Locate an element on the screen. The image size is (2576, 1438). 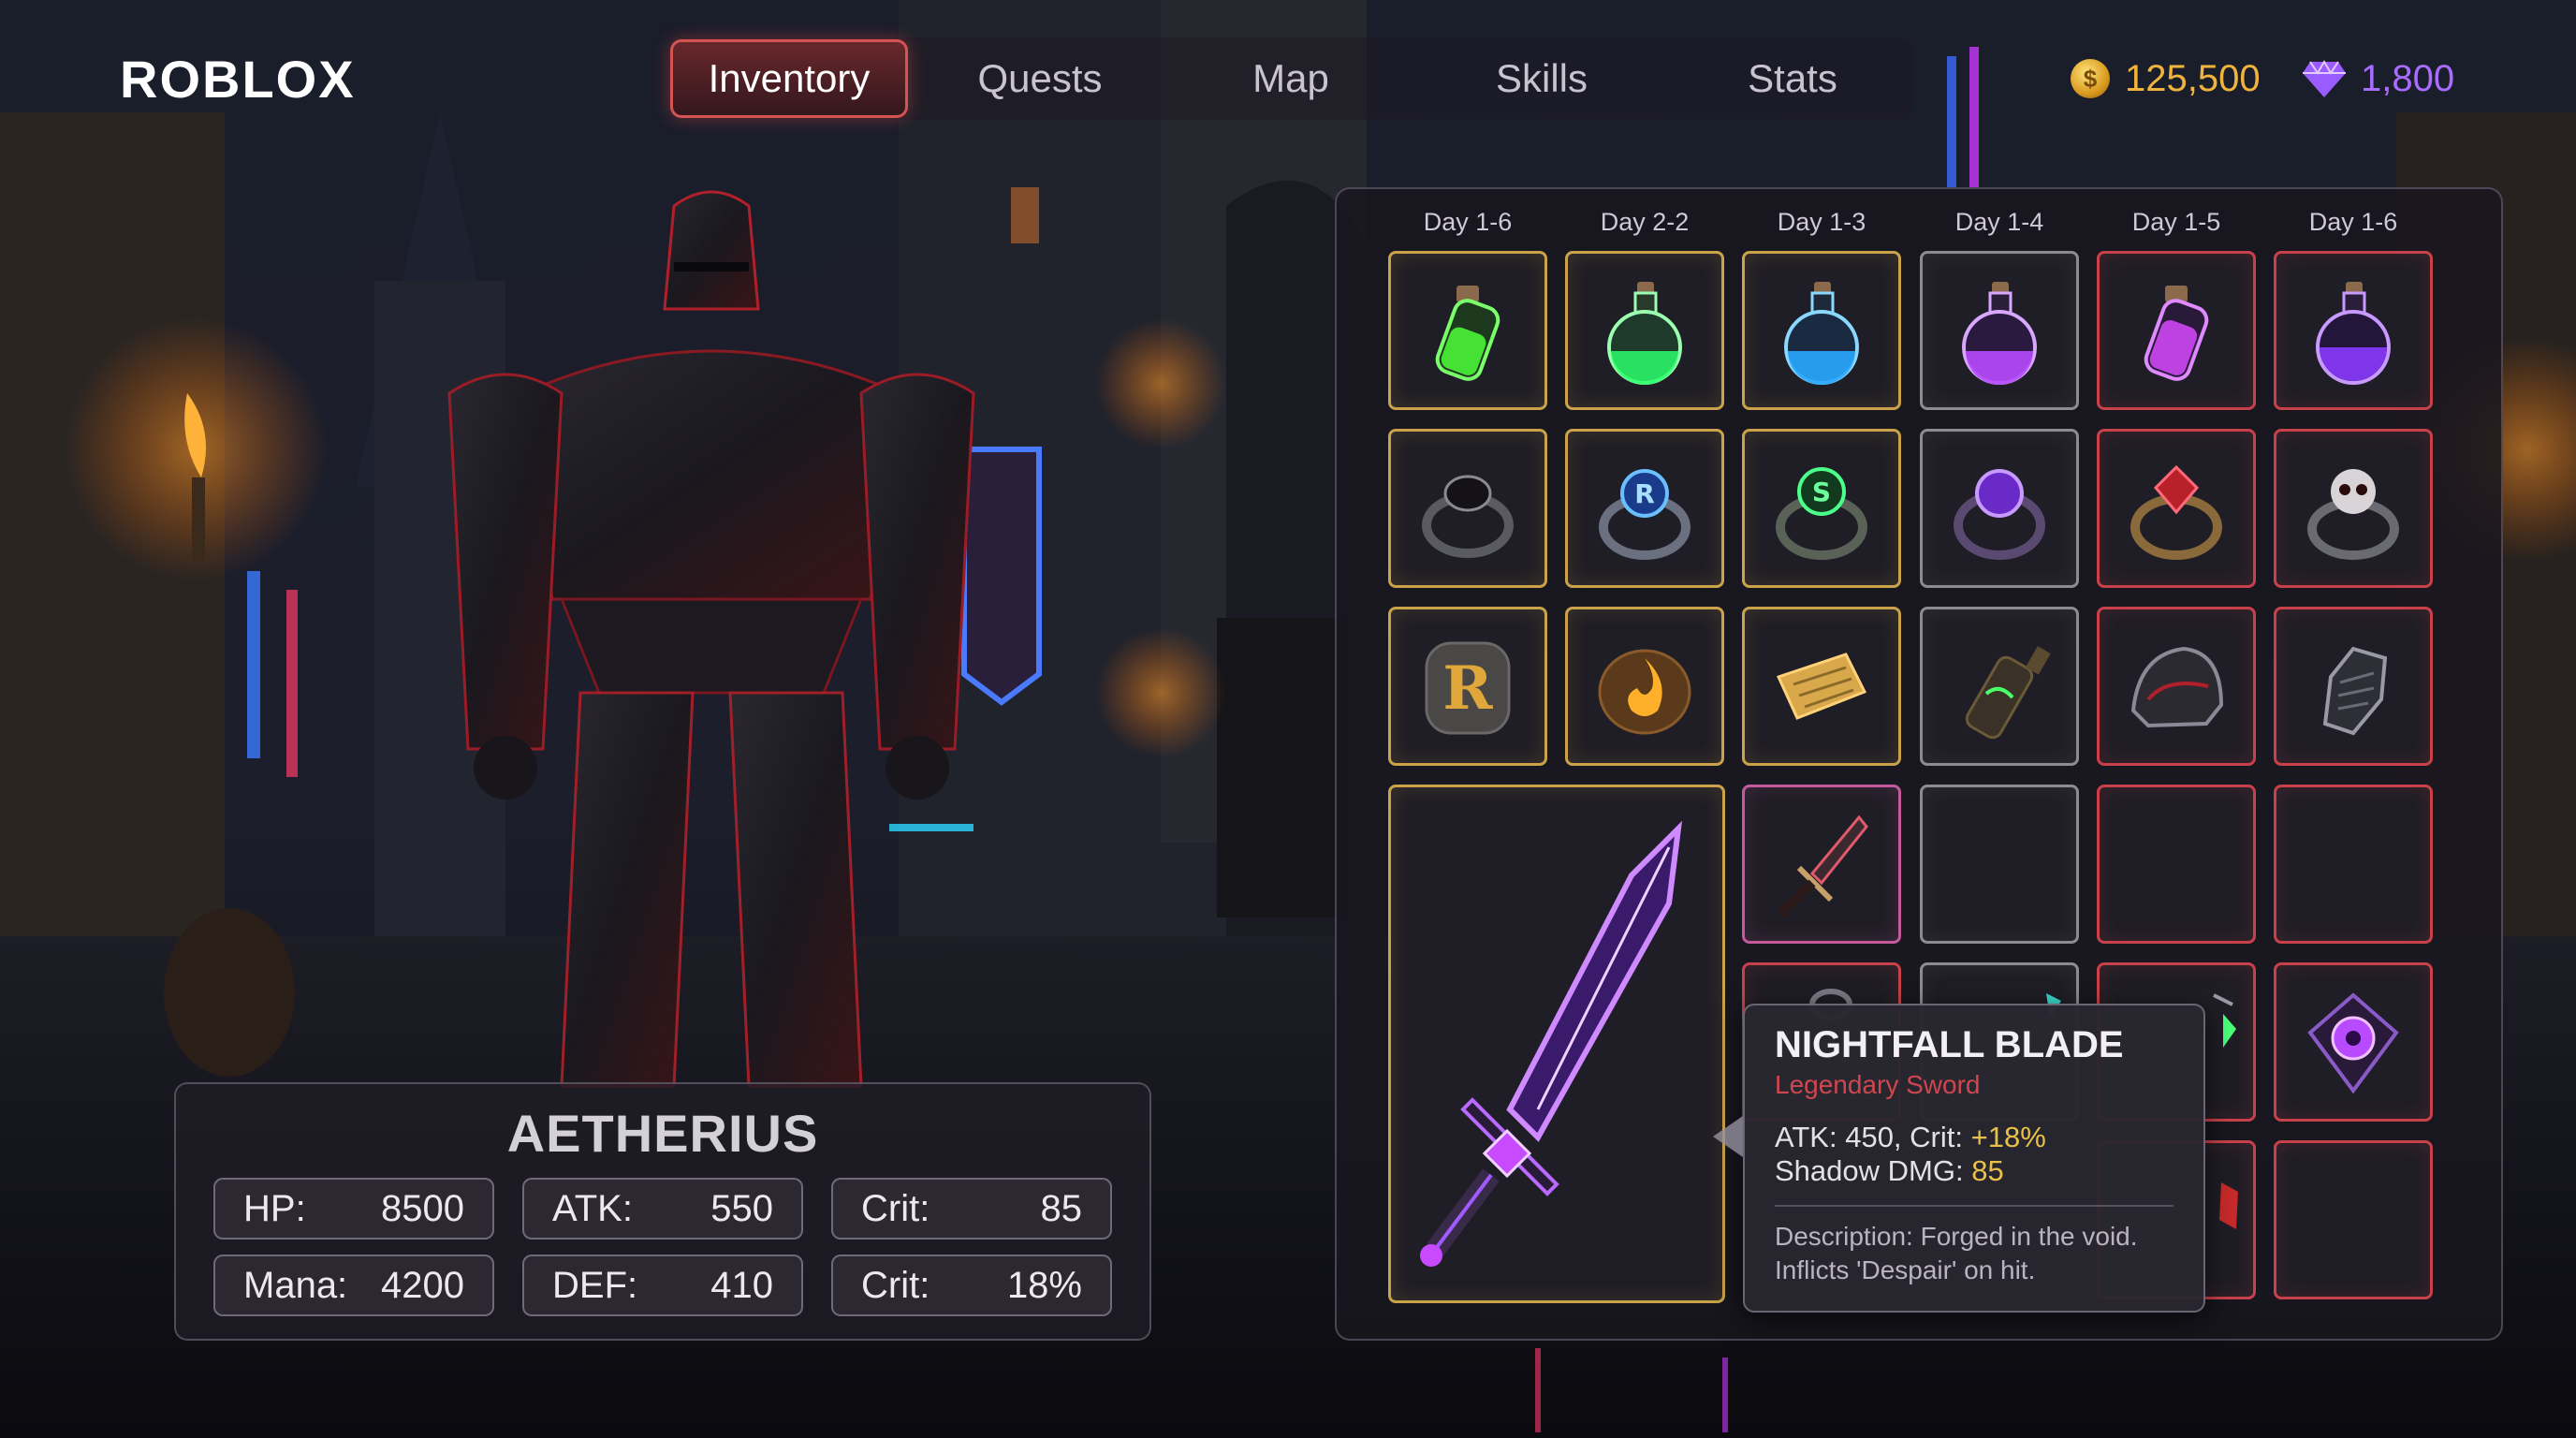
green-potion-flask-icon is located at coordinates (1644, 333).